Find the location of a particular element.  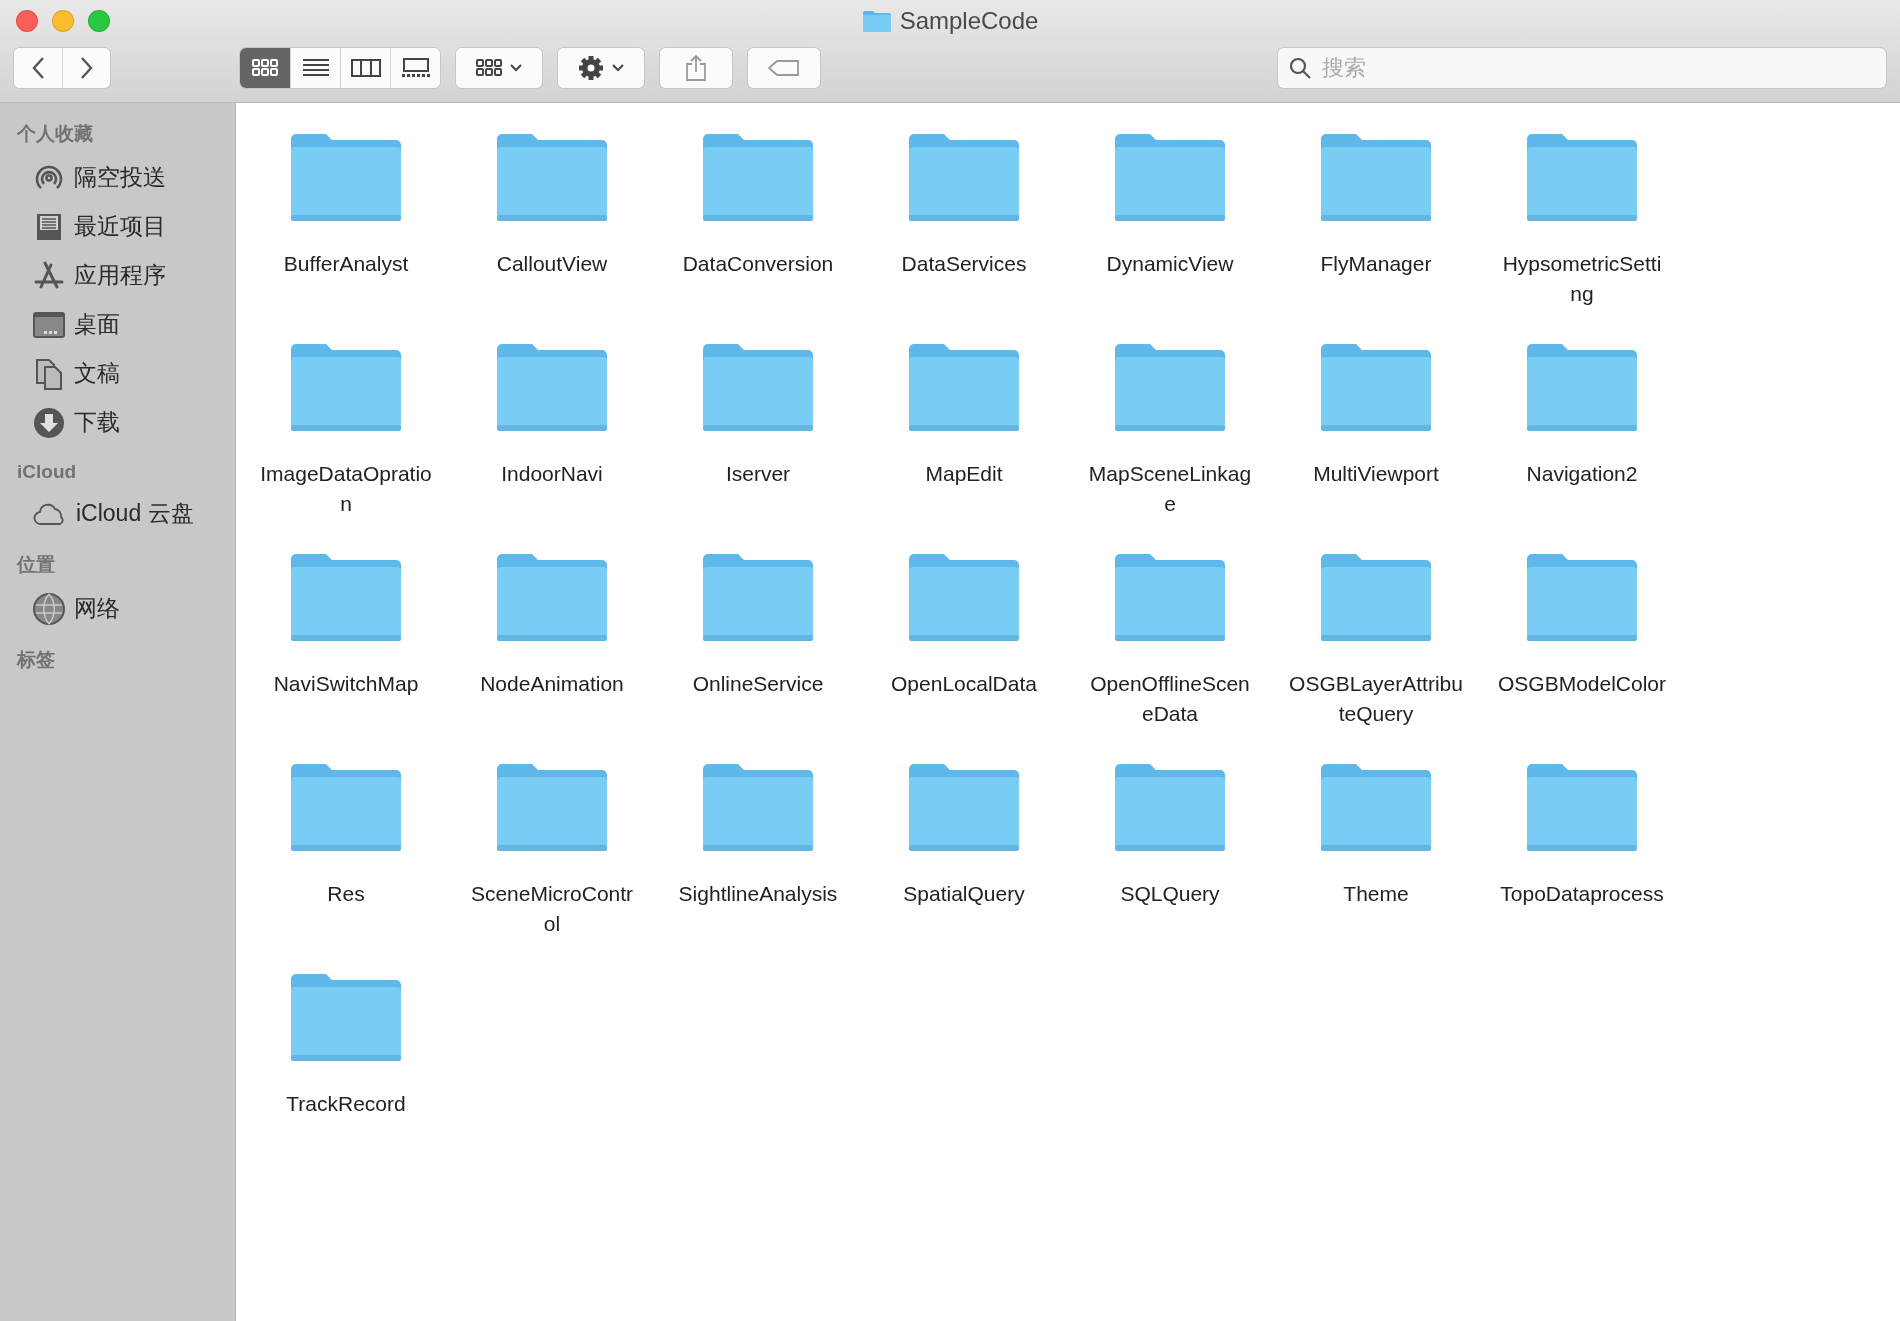

action-button is located at coordinates (601, 68).